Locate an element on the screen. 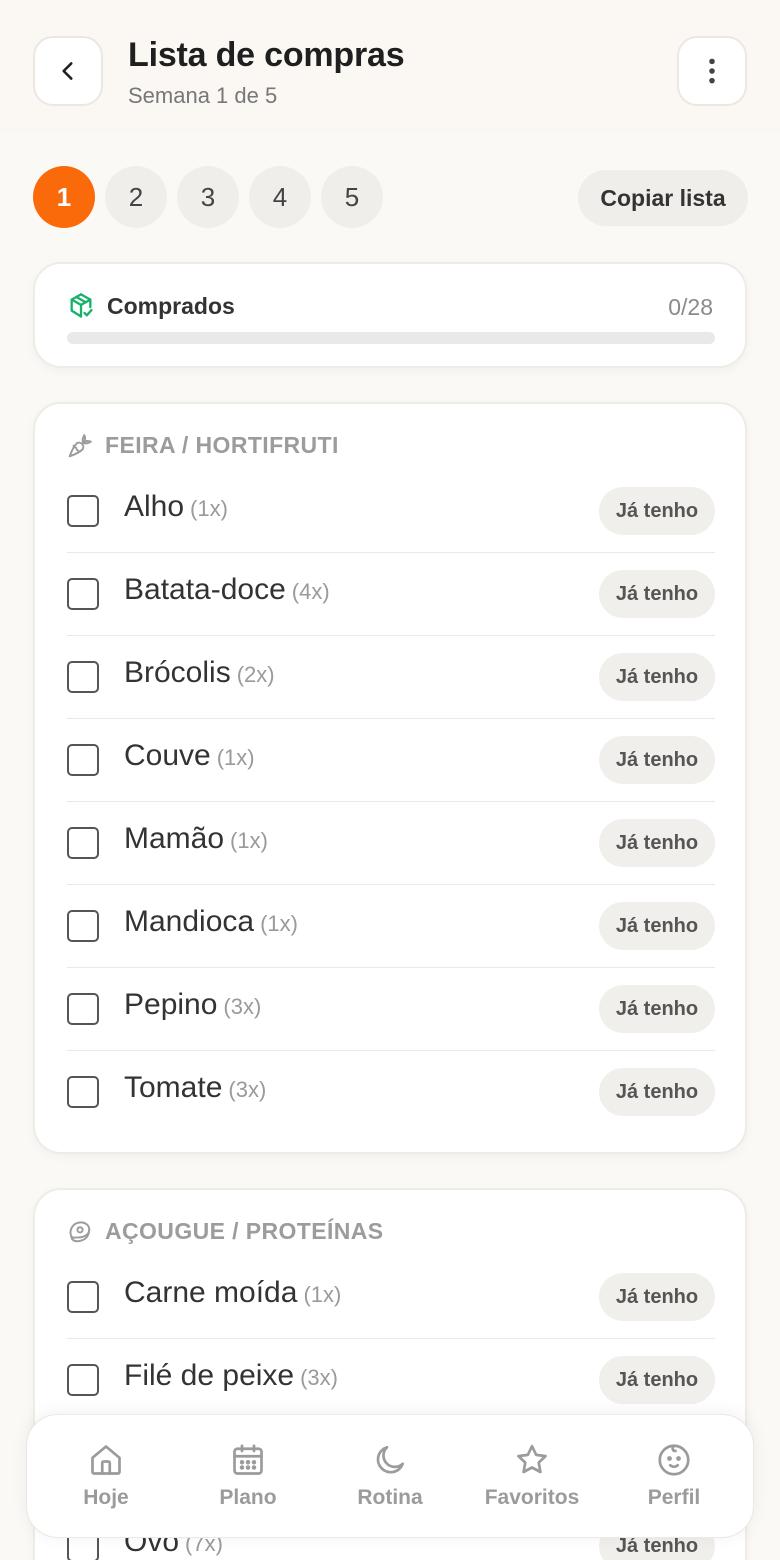 The height and width of the screenshot is (1560, 780). week-tab-1: 1 is located at coordinates (64, 197).